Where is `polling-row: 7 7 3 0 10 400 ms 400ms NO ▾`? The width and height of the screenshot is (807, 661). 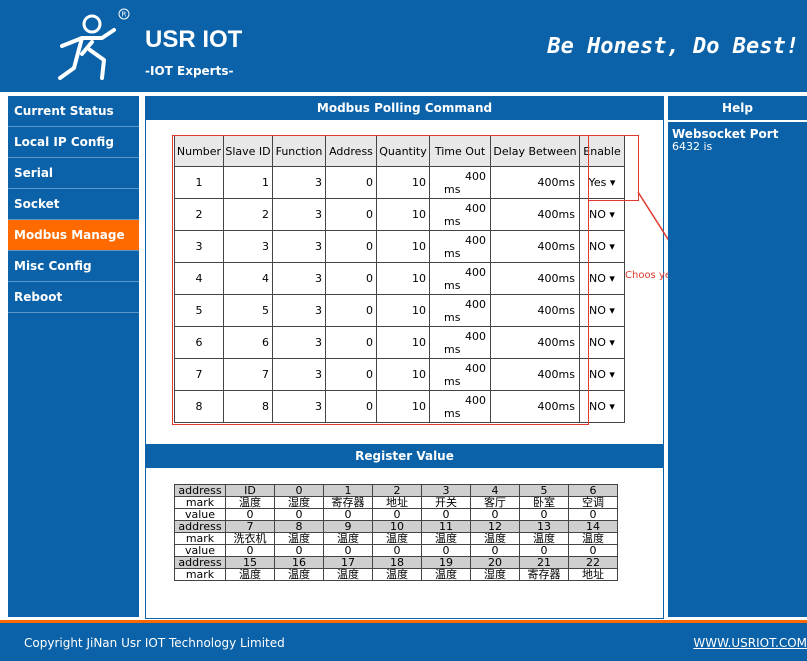
polling-row: 7 7 3 0 10 400 ms 400ms NO ▾ is located at coordinates (399, 374).